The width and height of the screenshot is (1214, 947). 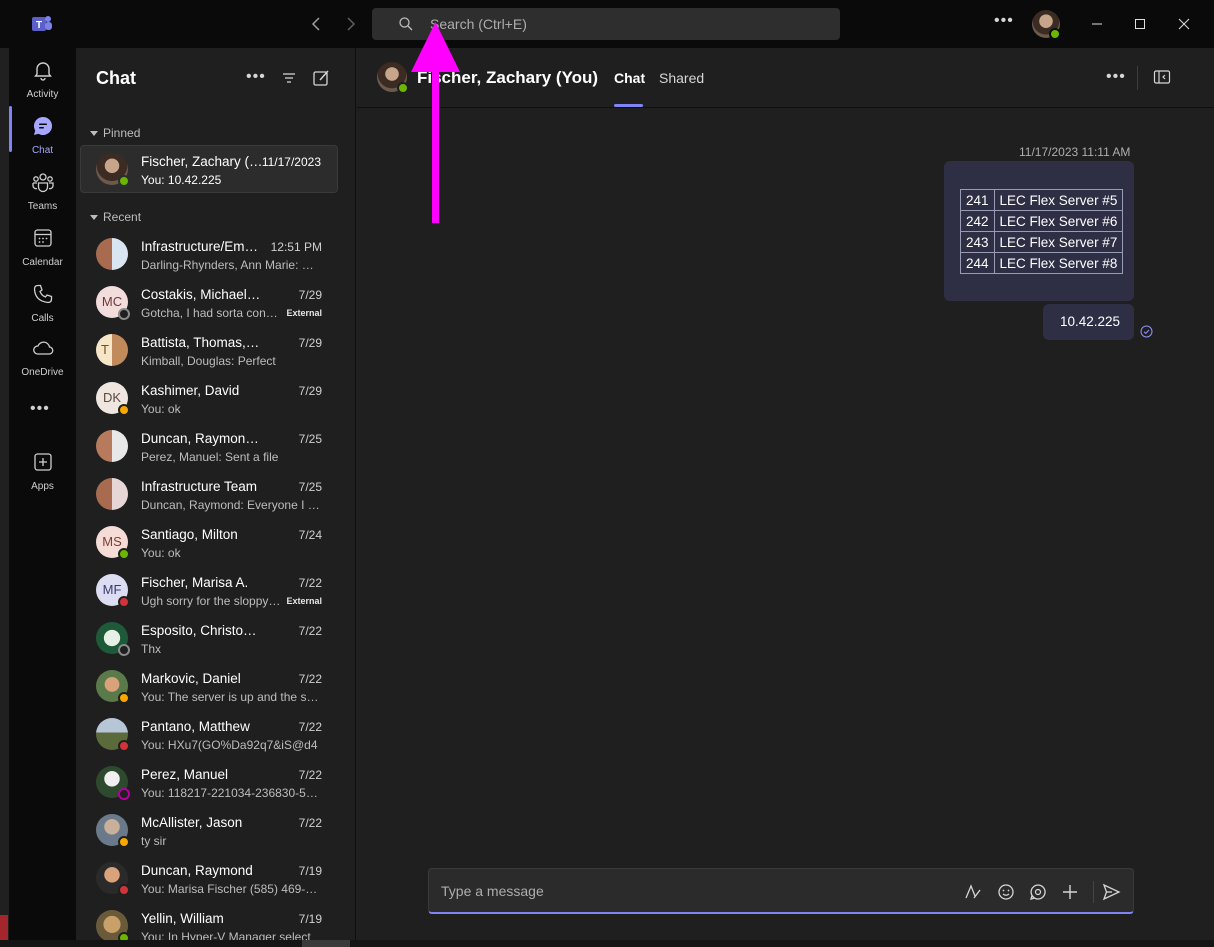 I want to click on message-composer, so click(x=781, y=891).